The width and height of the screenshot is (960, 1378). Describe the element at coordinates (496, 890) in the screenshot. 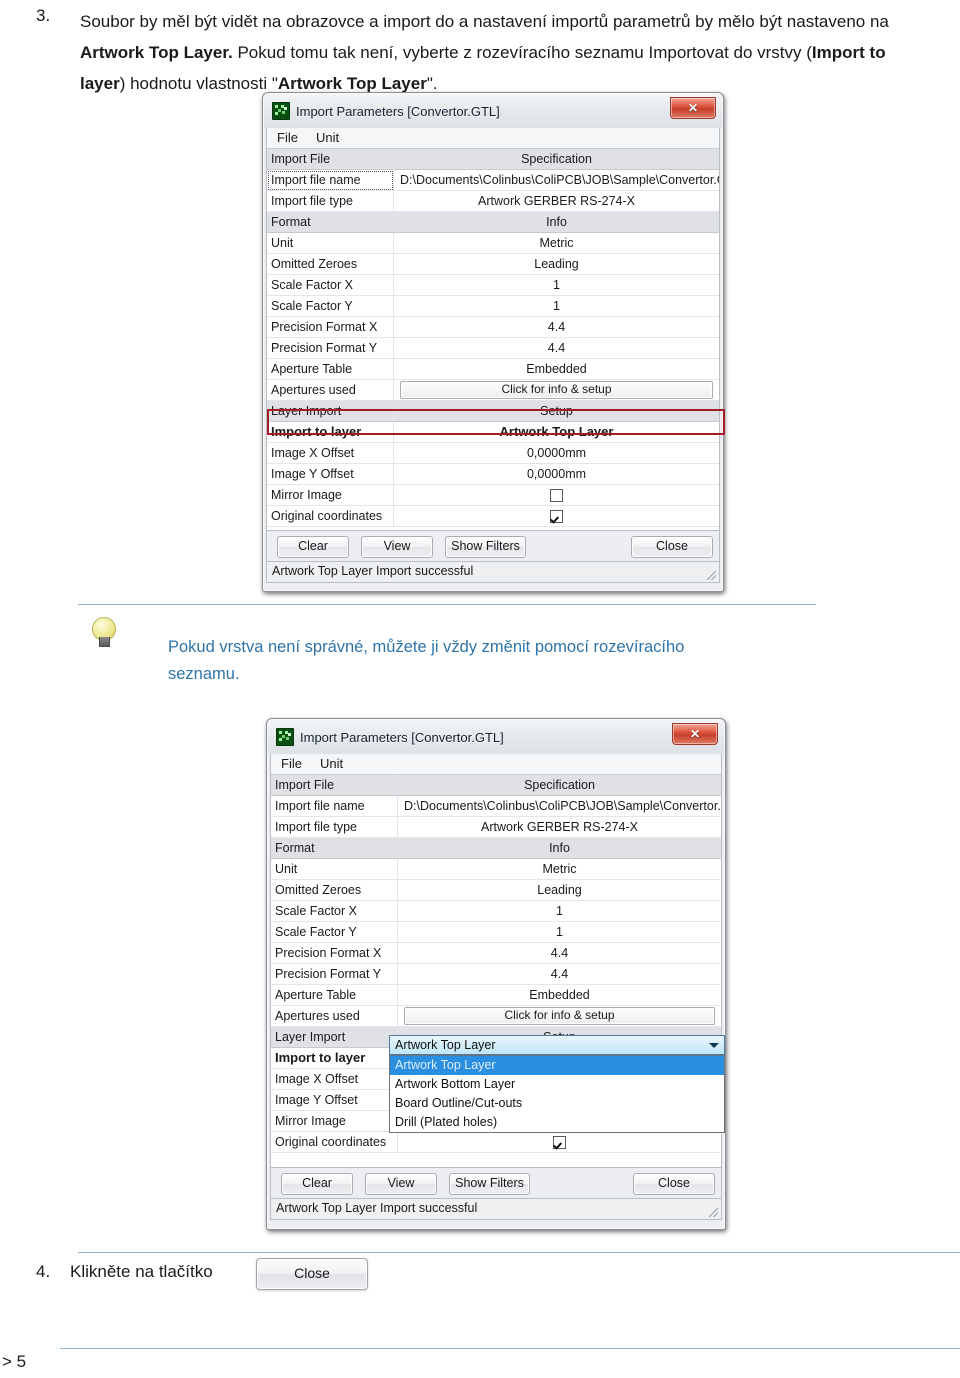

I see `table-row: Omitted Zeroes Leading` at that location.